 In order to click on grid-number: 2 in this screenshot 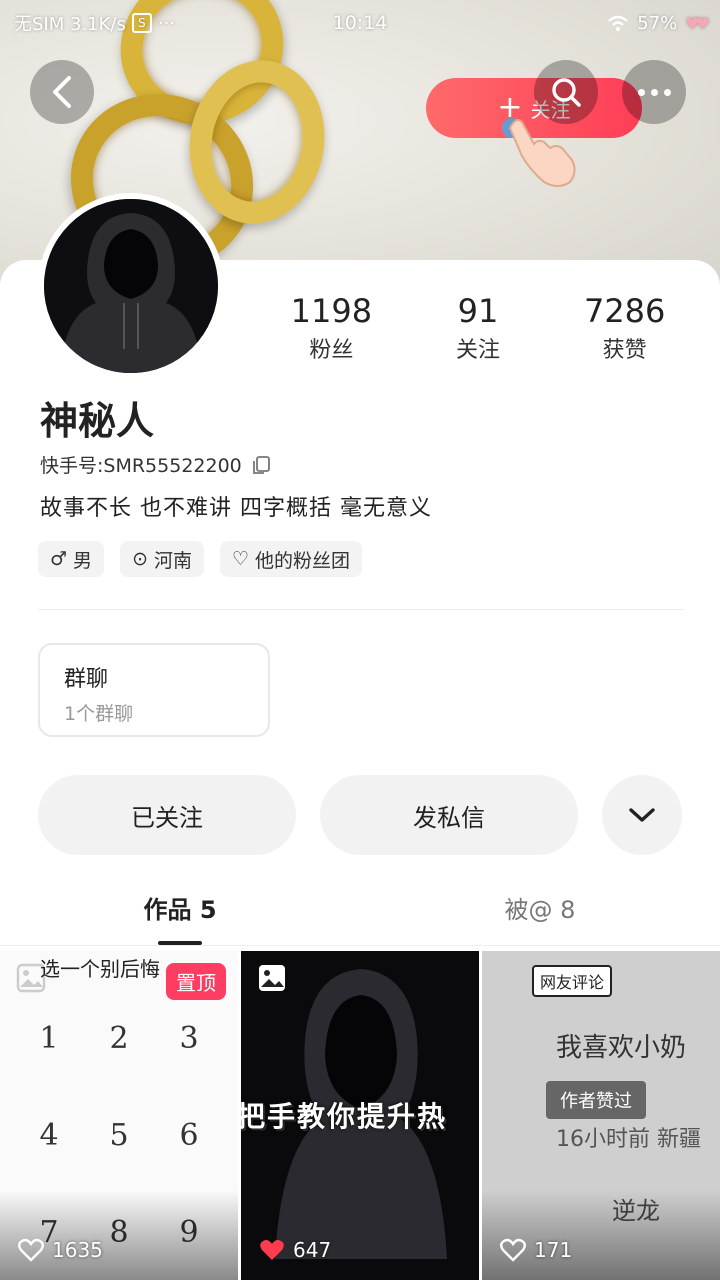, I will do `click(119, 1038)`.